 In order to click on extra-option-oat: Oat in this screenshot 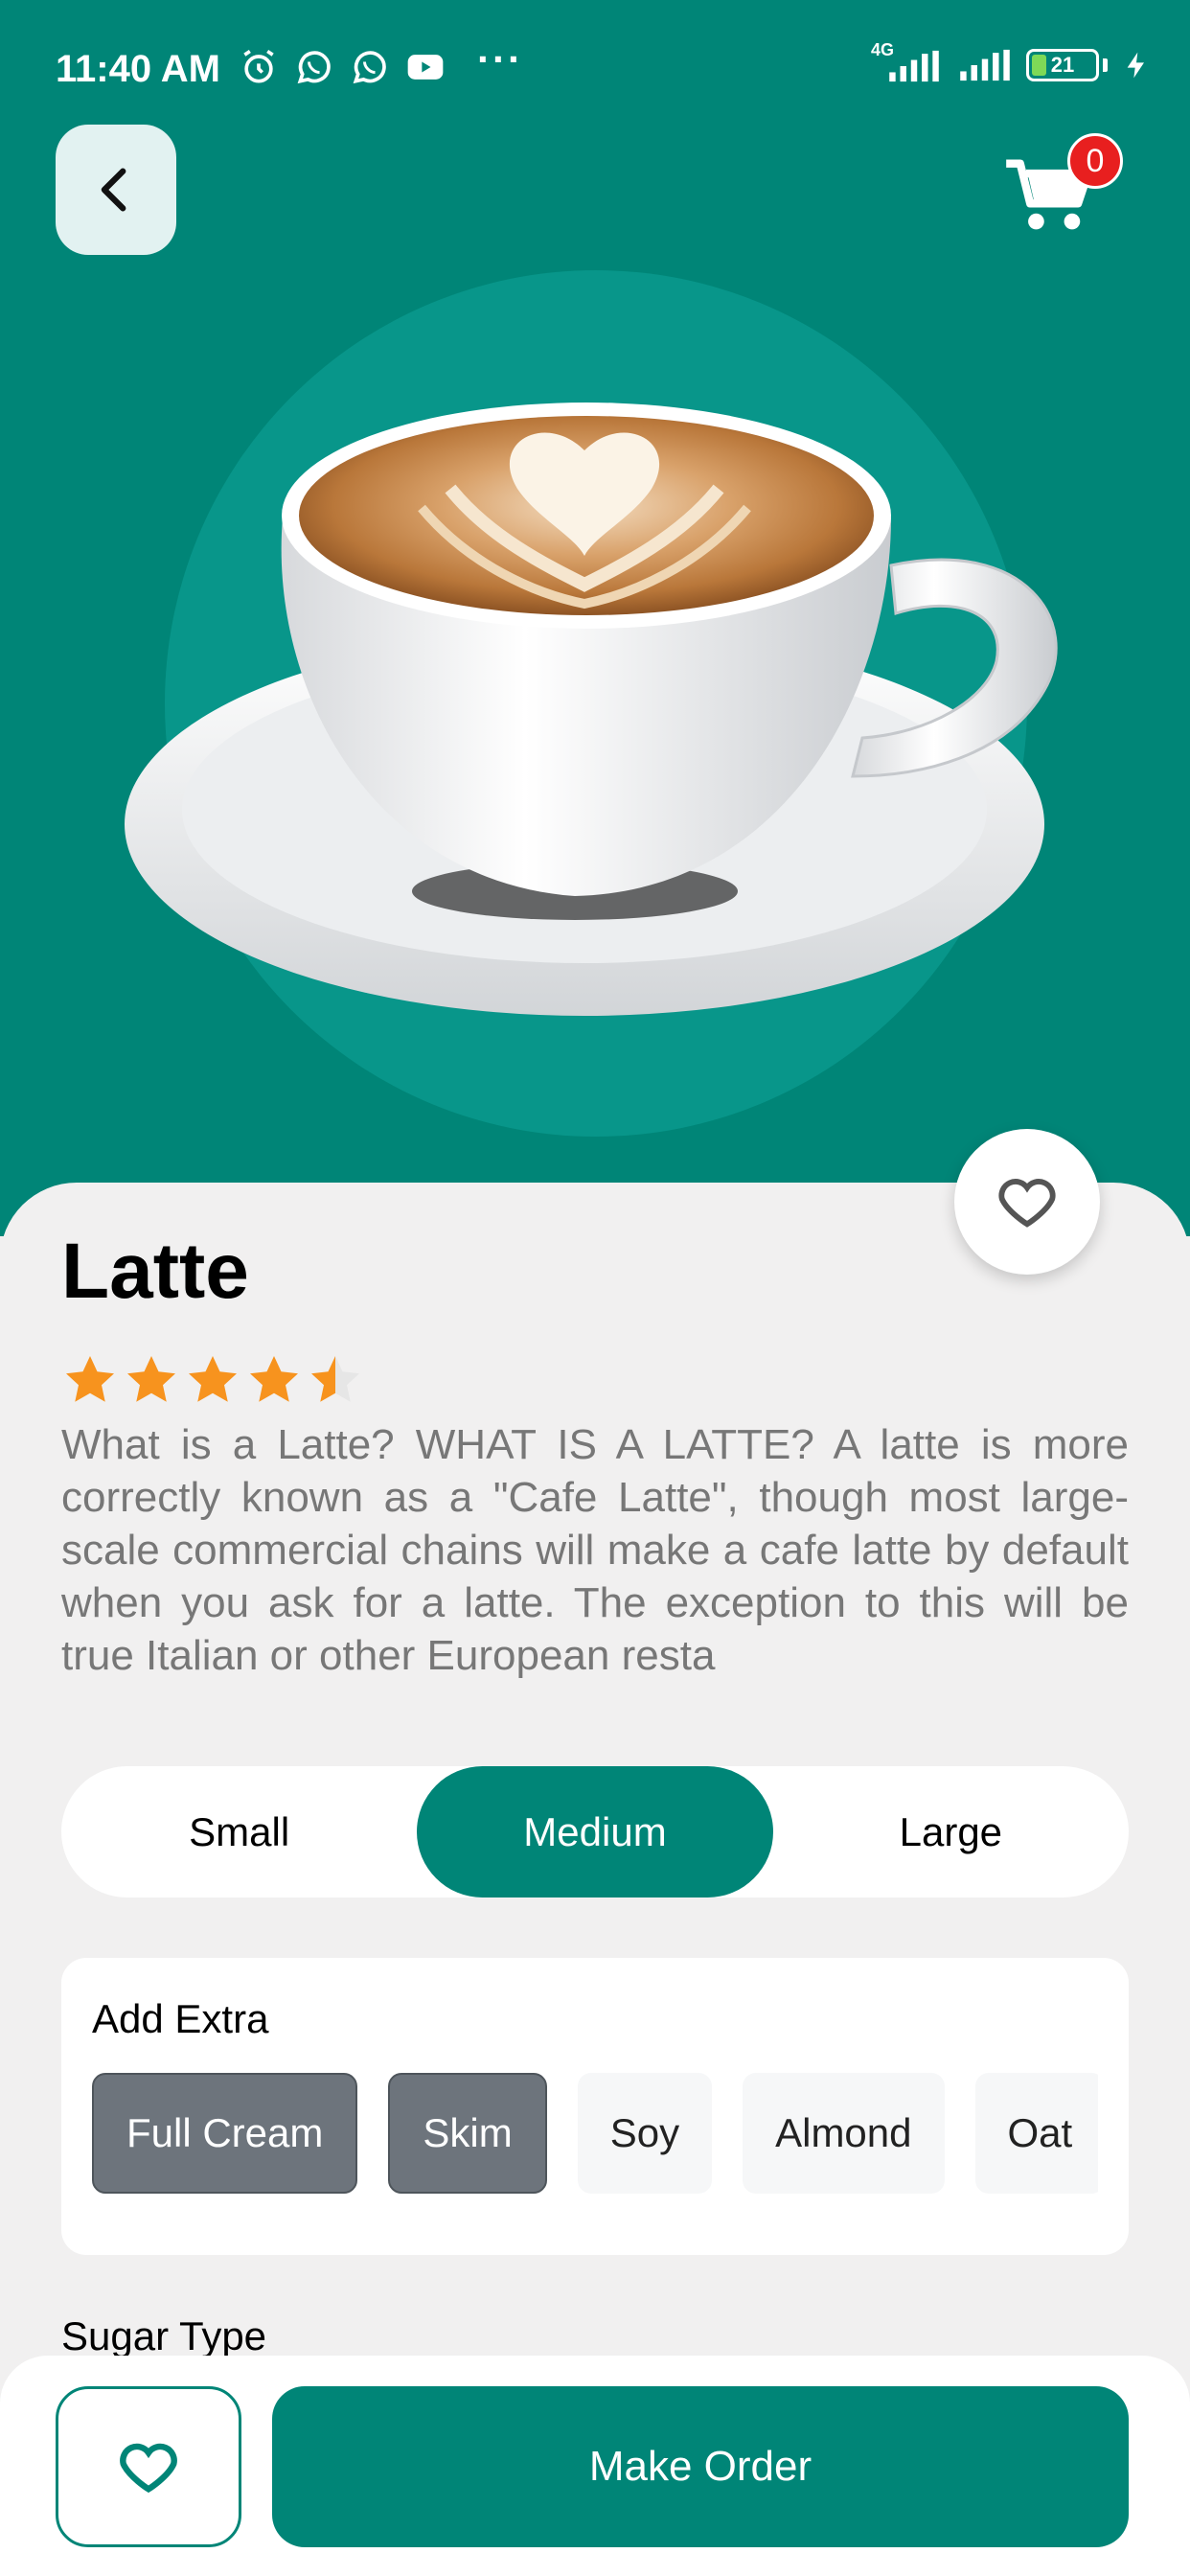, I will do `click(1036, 2133)`.